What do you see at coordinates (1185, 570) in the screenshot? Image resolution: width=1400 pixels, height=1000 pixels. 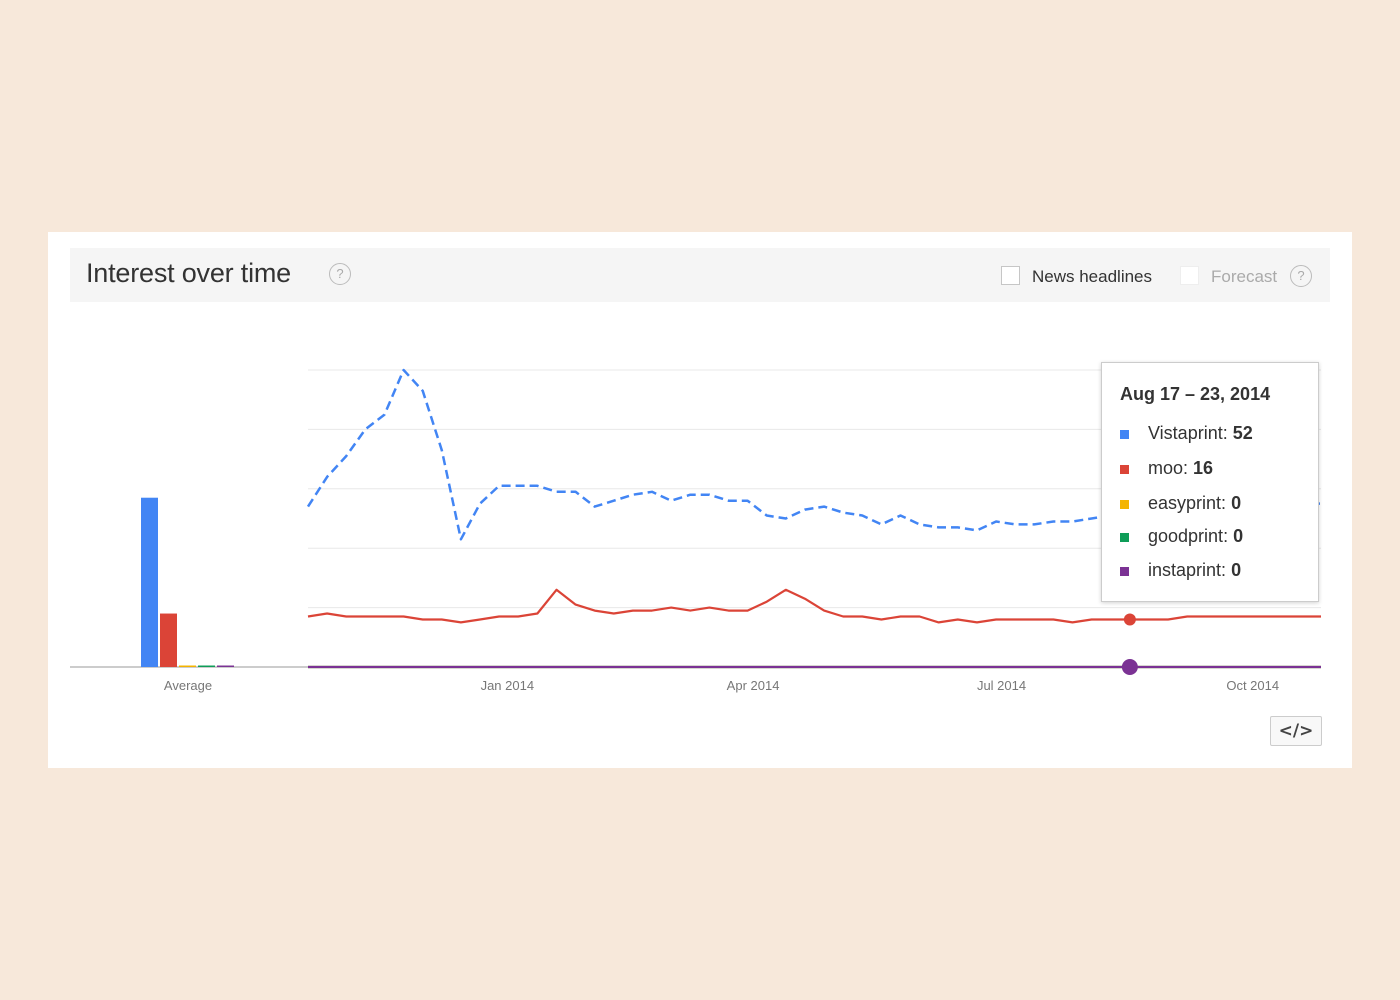 I see `tooltip-series-name: instaprint` at bounding box center [1185, 570].